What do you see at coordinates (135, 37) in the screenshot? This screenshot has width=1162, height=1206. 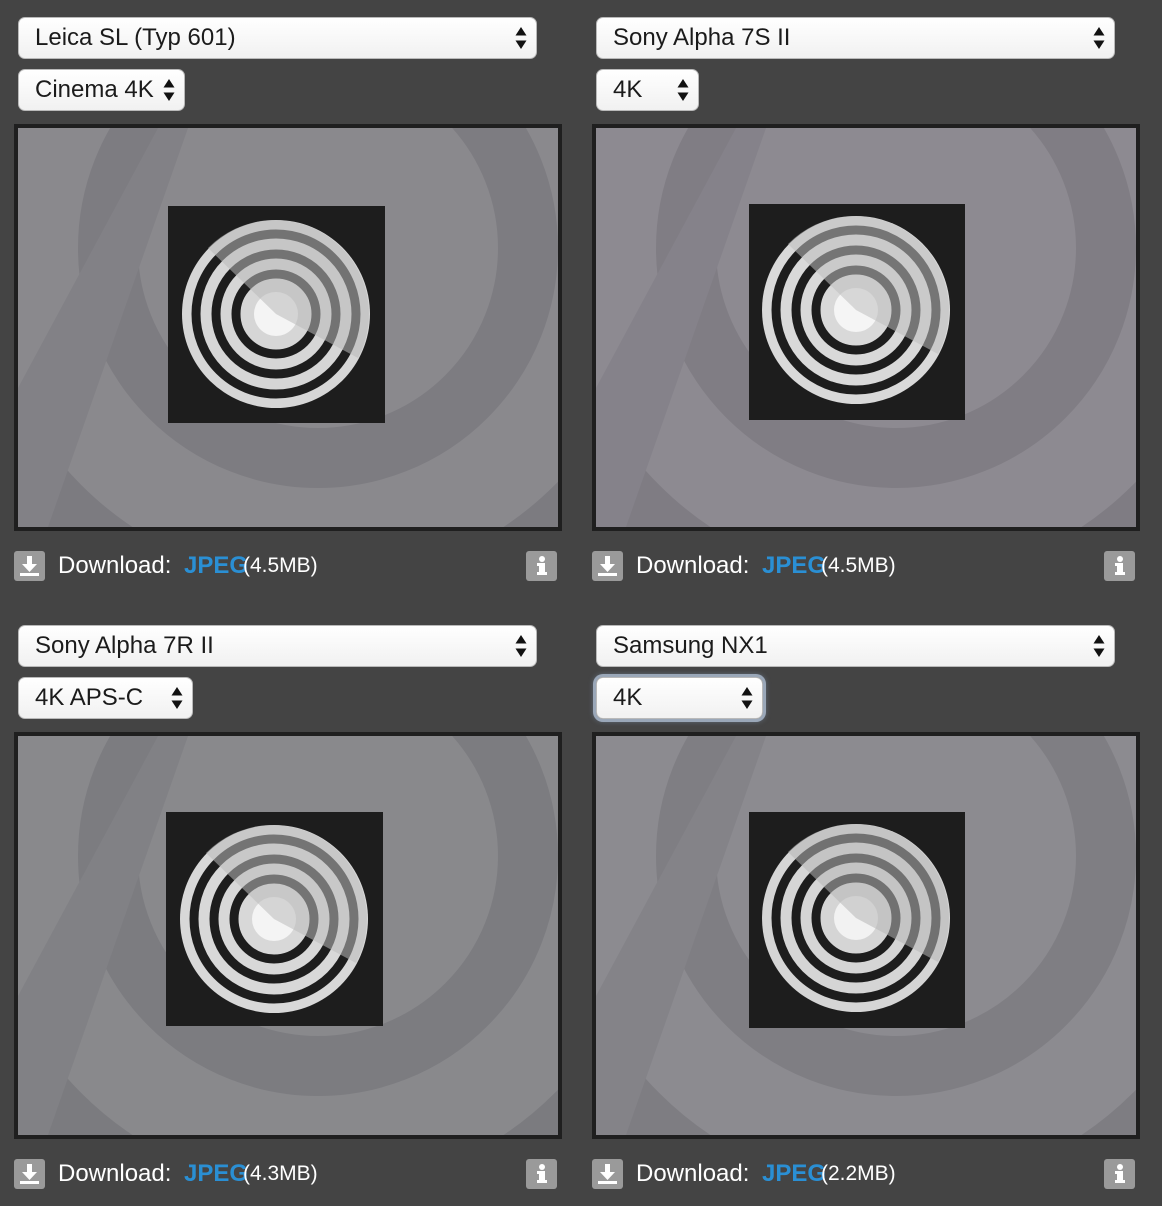 I see `camera-select-value: Leica SL (Typ 601)` at bounding box center [135, 37].